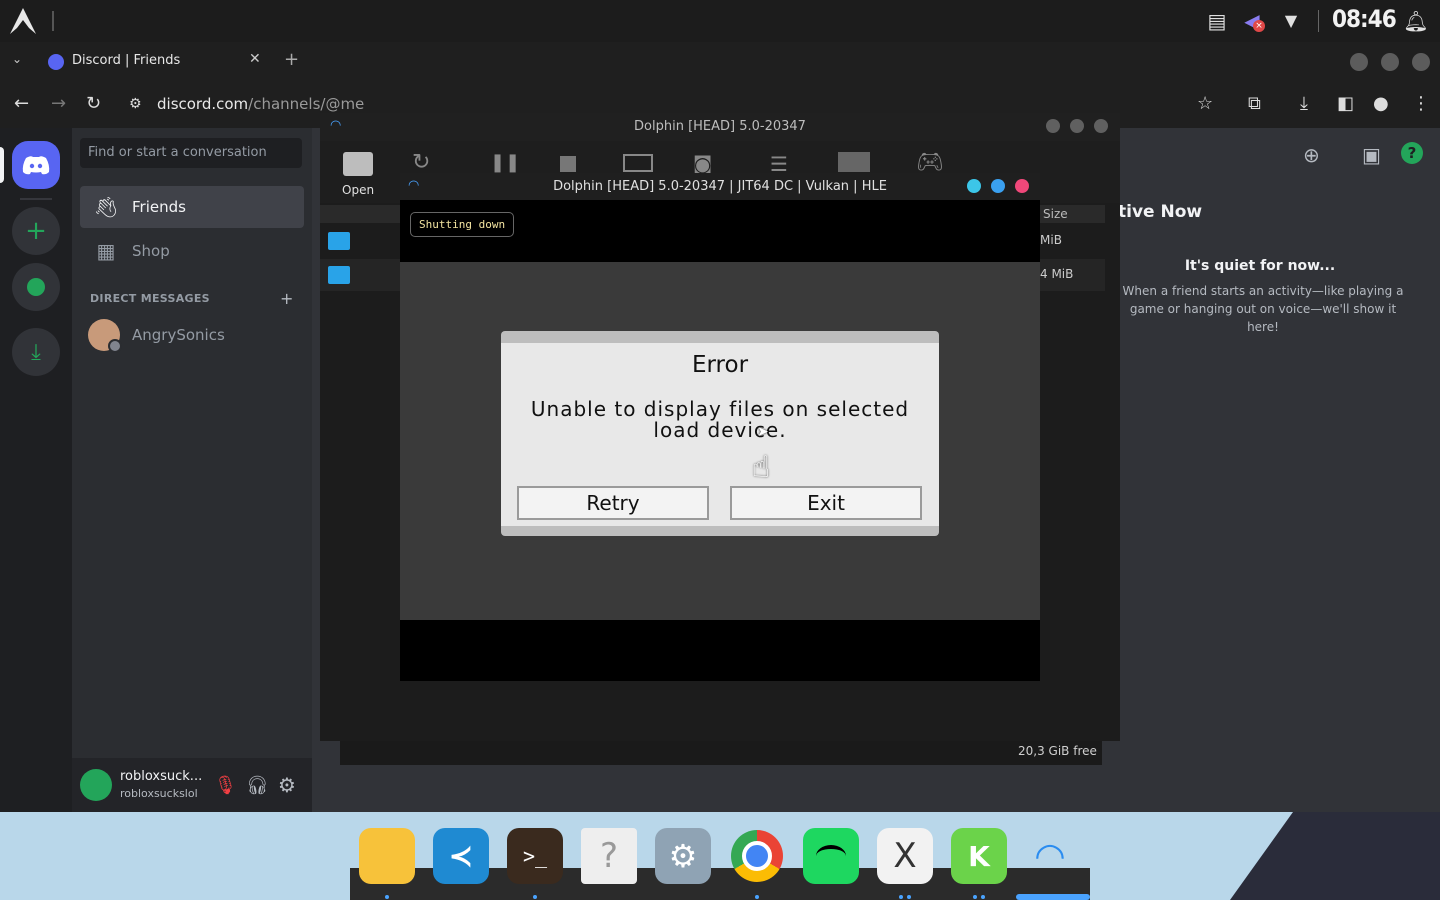 This screenshot has height=900, width=1440. Describe the element at coordinates (462, 224) in the screenshot. I see `shutting-down-toast: Shutting down` at that location.